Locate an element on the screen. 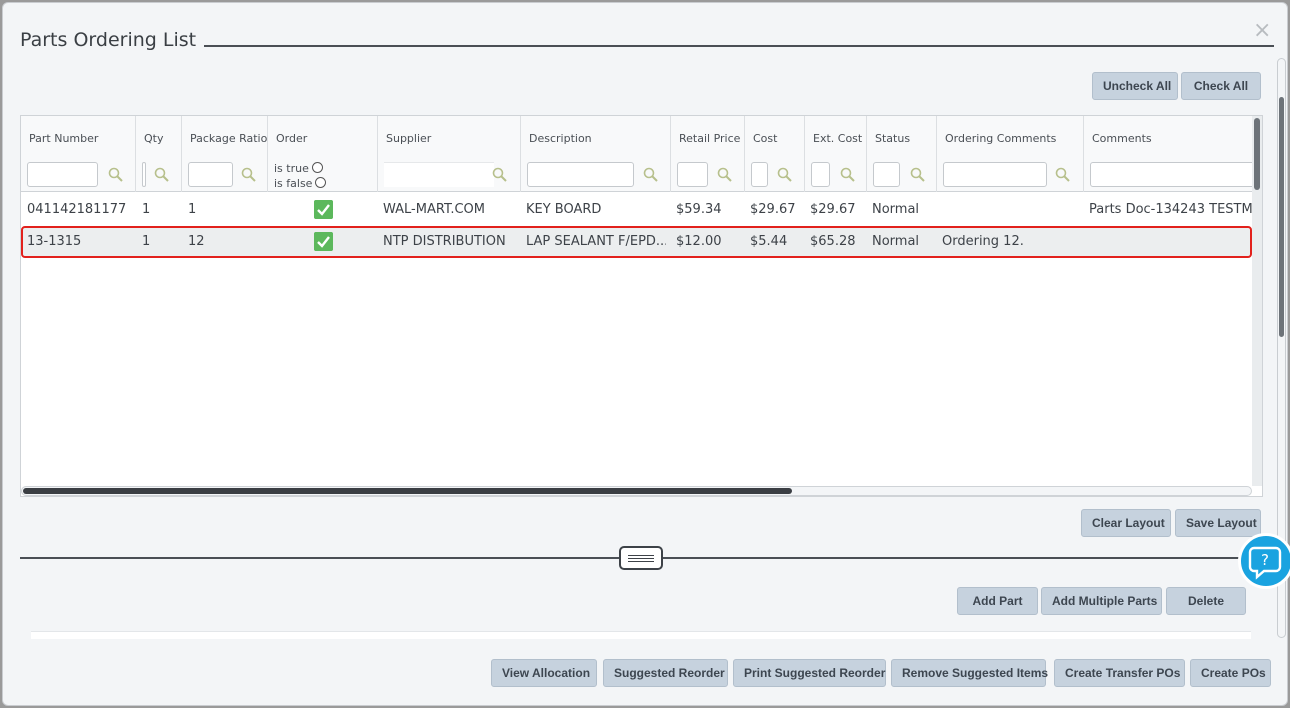  cost-filter-input is located at coordinates (759, 174).